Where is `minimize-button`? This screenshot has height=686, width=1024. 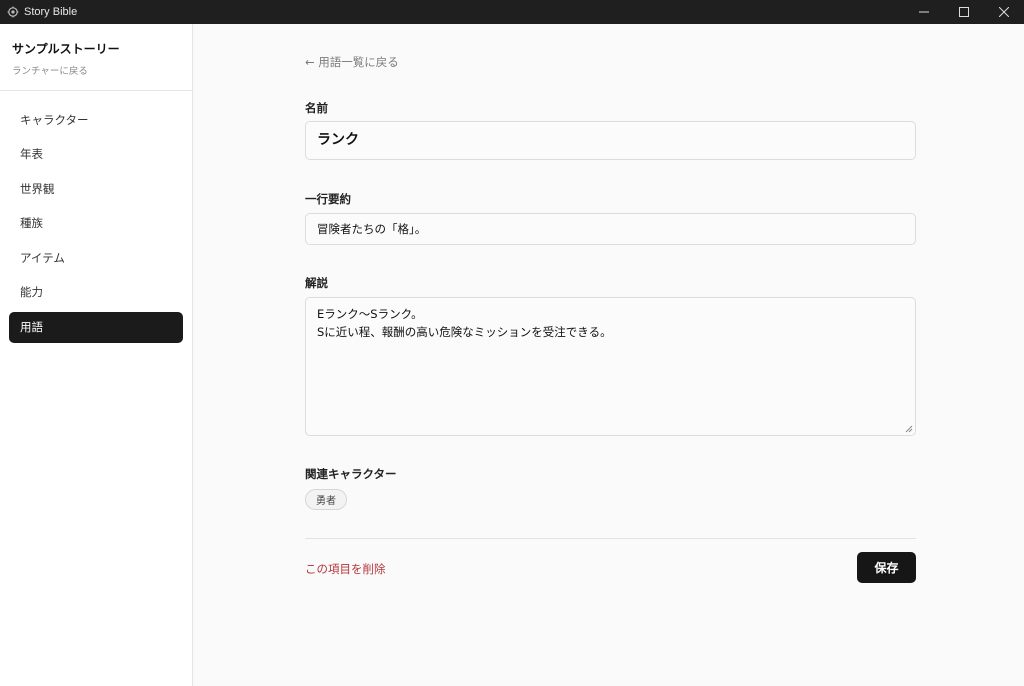 minimize-button is located at coordinates (924, 12).